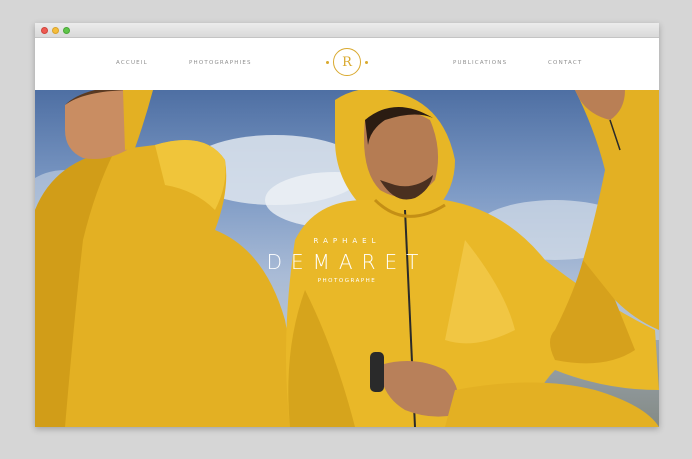  I want to click on window-titlebar, so click(347, 30).